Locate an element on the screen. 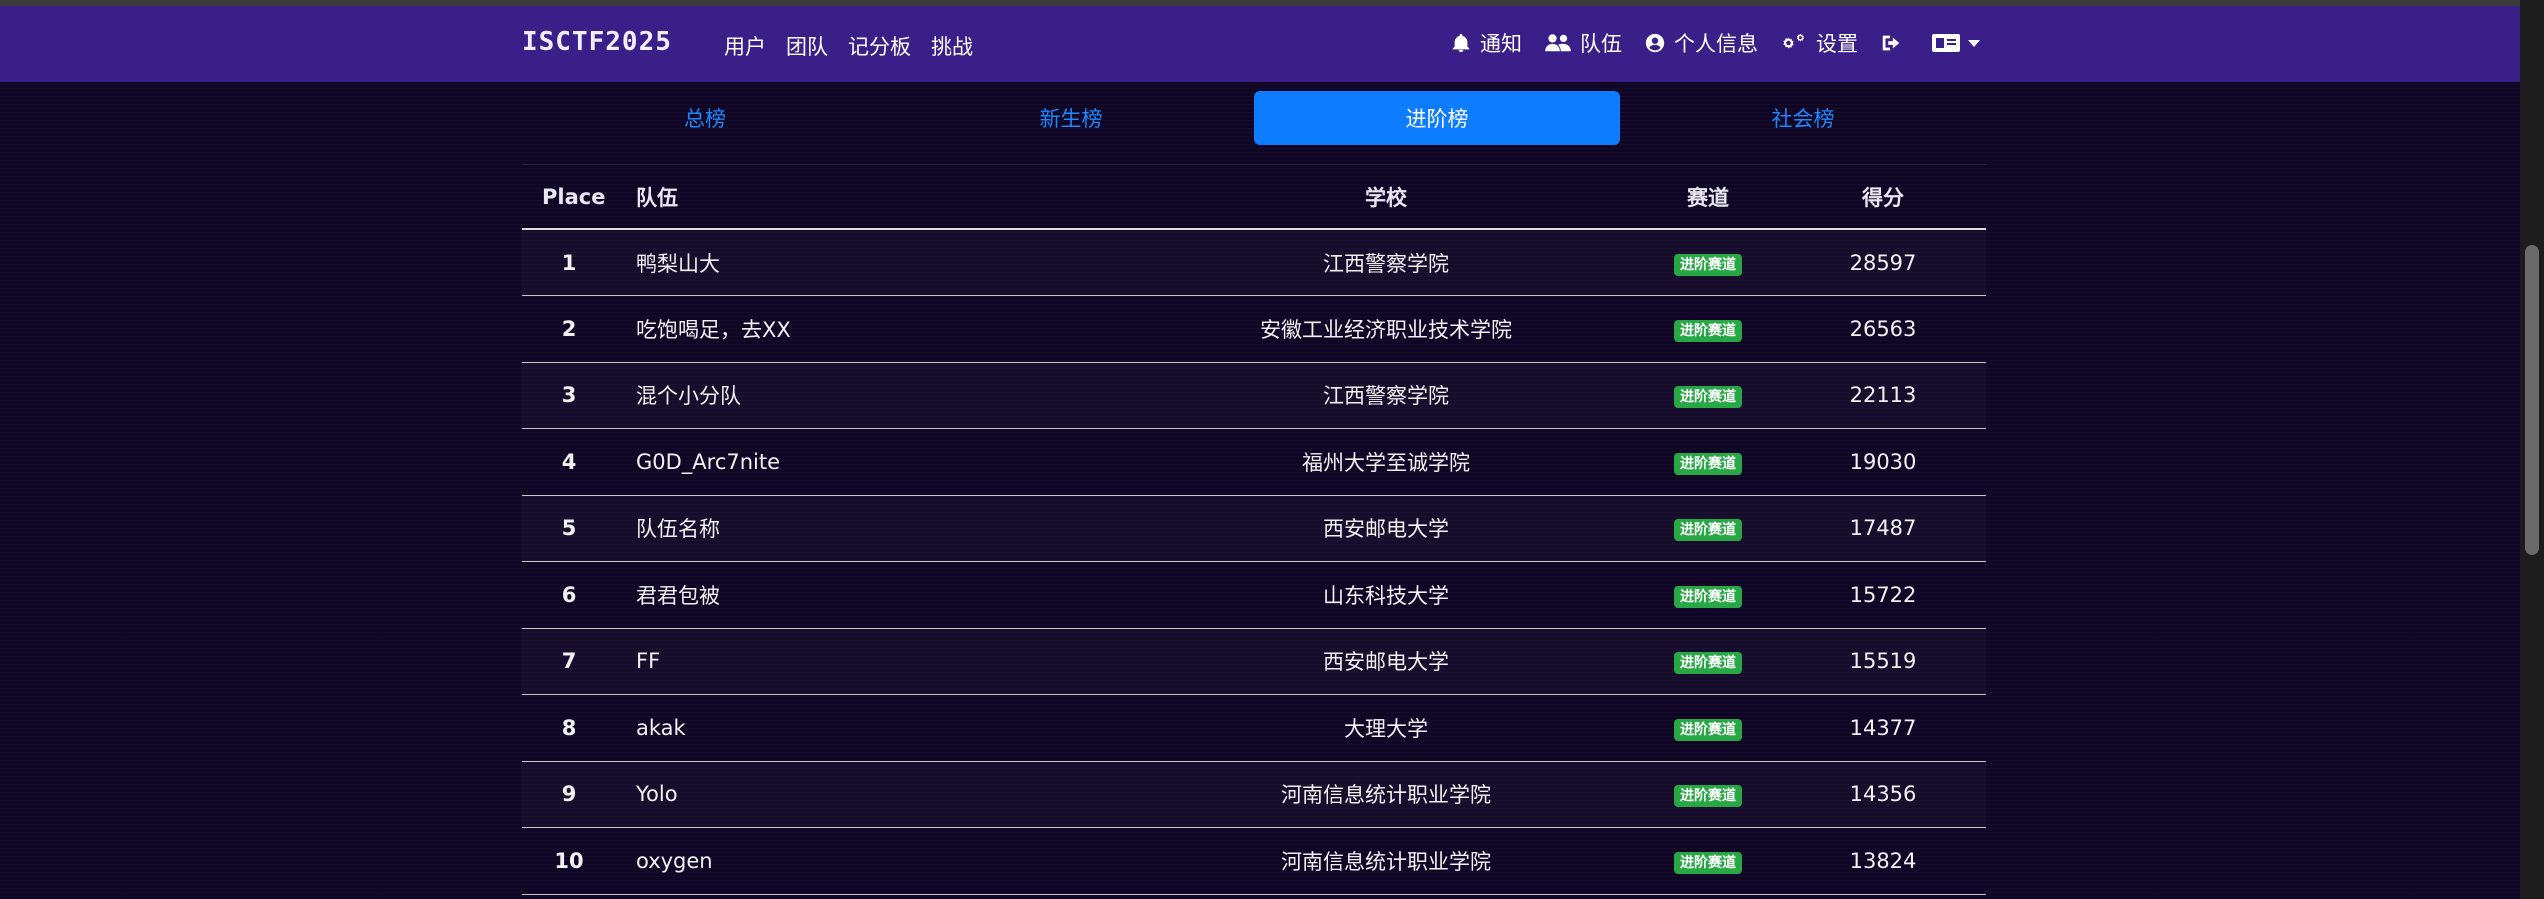 Image resolution: width=2544 pixels, height=899 pixels. users-icon is located at coordinates (1558, 43).